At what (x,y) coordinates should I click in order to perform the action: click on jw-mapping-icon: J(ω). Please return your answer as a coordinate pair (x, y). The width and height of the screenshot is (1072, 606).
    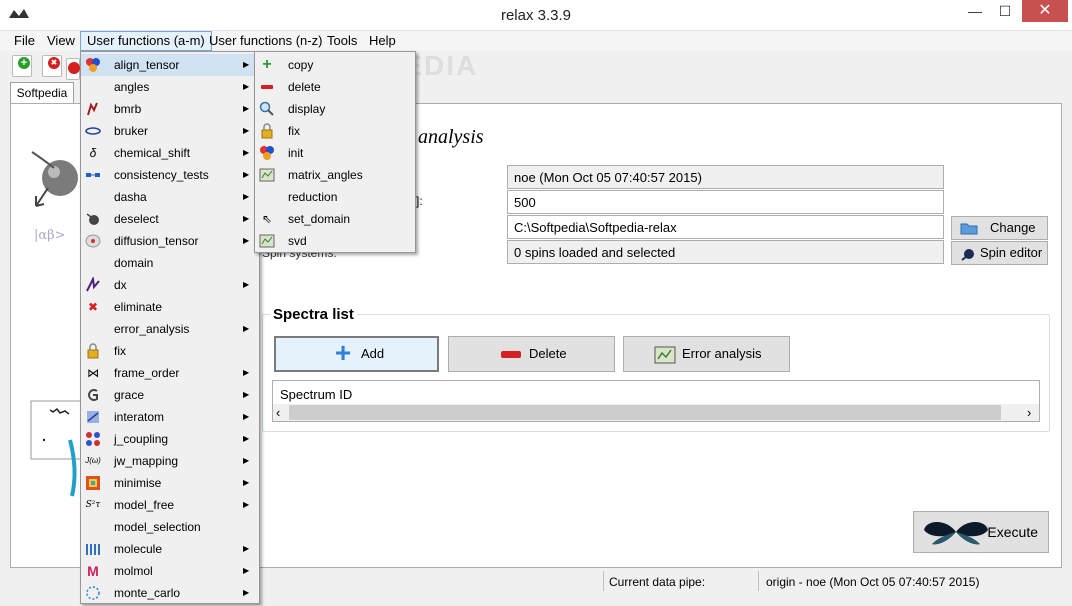
    Looking at the image, I should click on (93, 460).